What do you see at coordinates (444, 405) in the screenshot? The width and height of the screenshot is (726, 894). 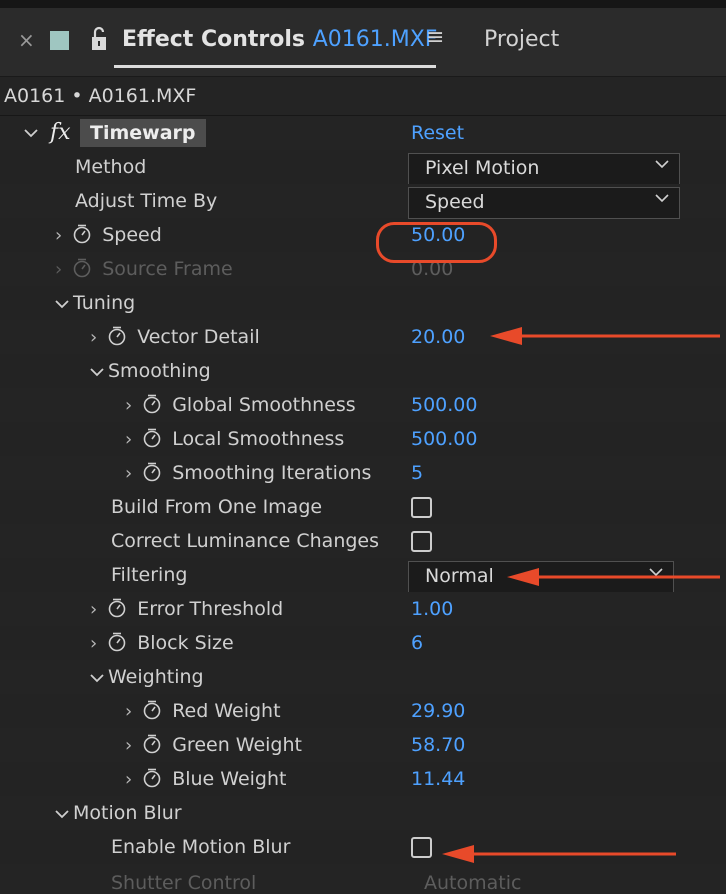 I see `global-smoothness-value: 500.00` at bounding box center [444, 405].